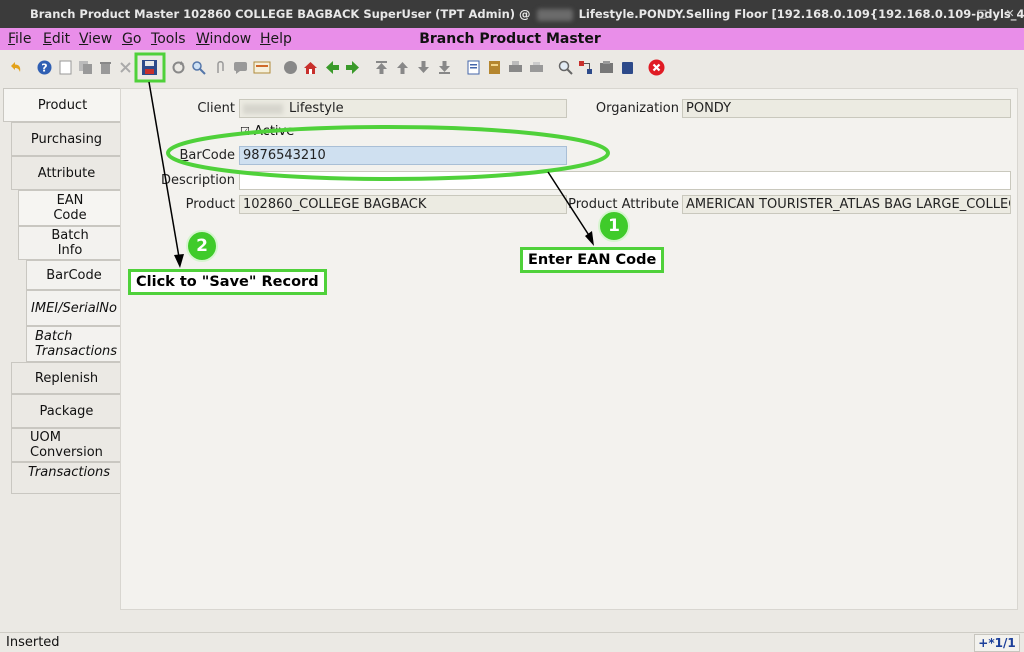 This screenshot has height=652, width=1024. What do you see at coordinates (494, 67) in the screenshot?
I see `archived-docs-icon` at bounding box center [494, 67].